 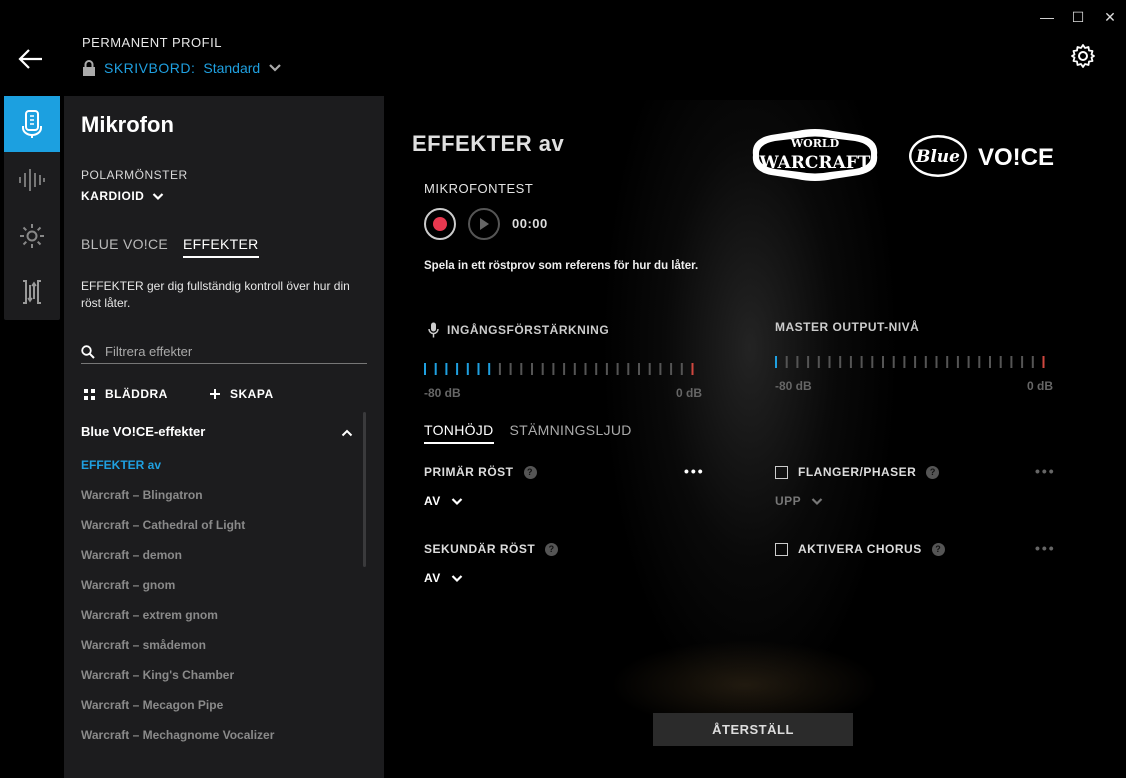 I want to click on effect-item: Warcraft – King's Chamber, so click(x=216, y=683).